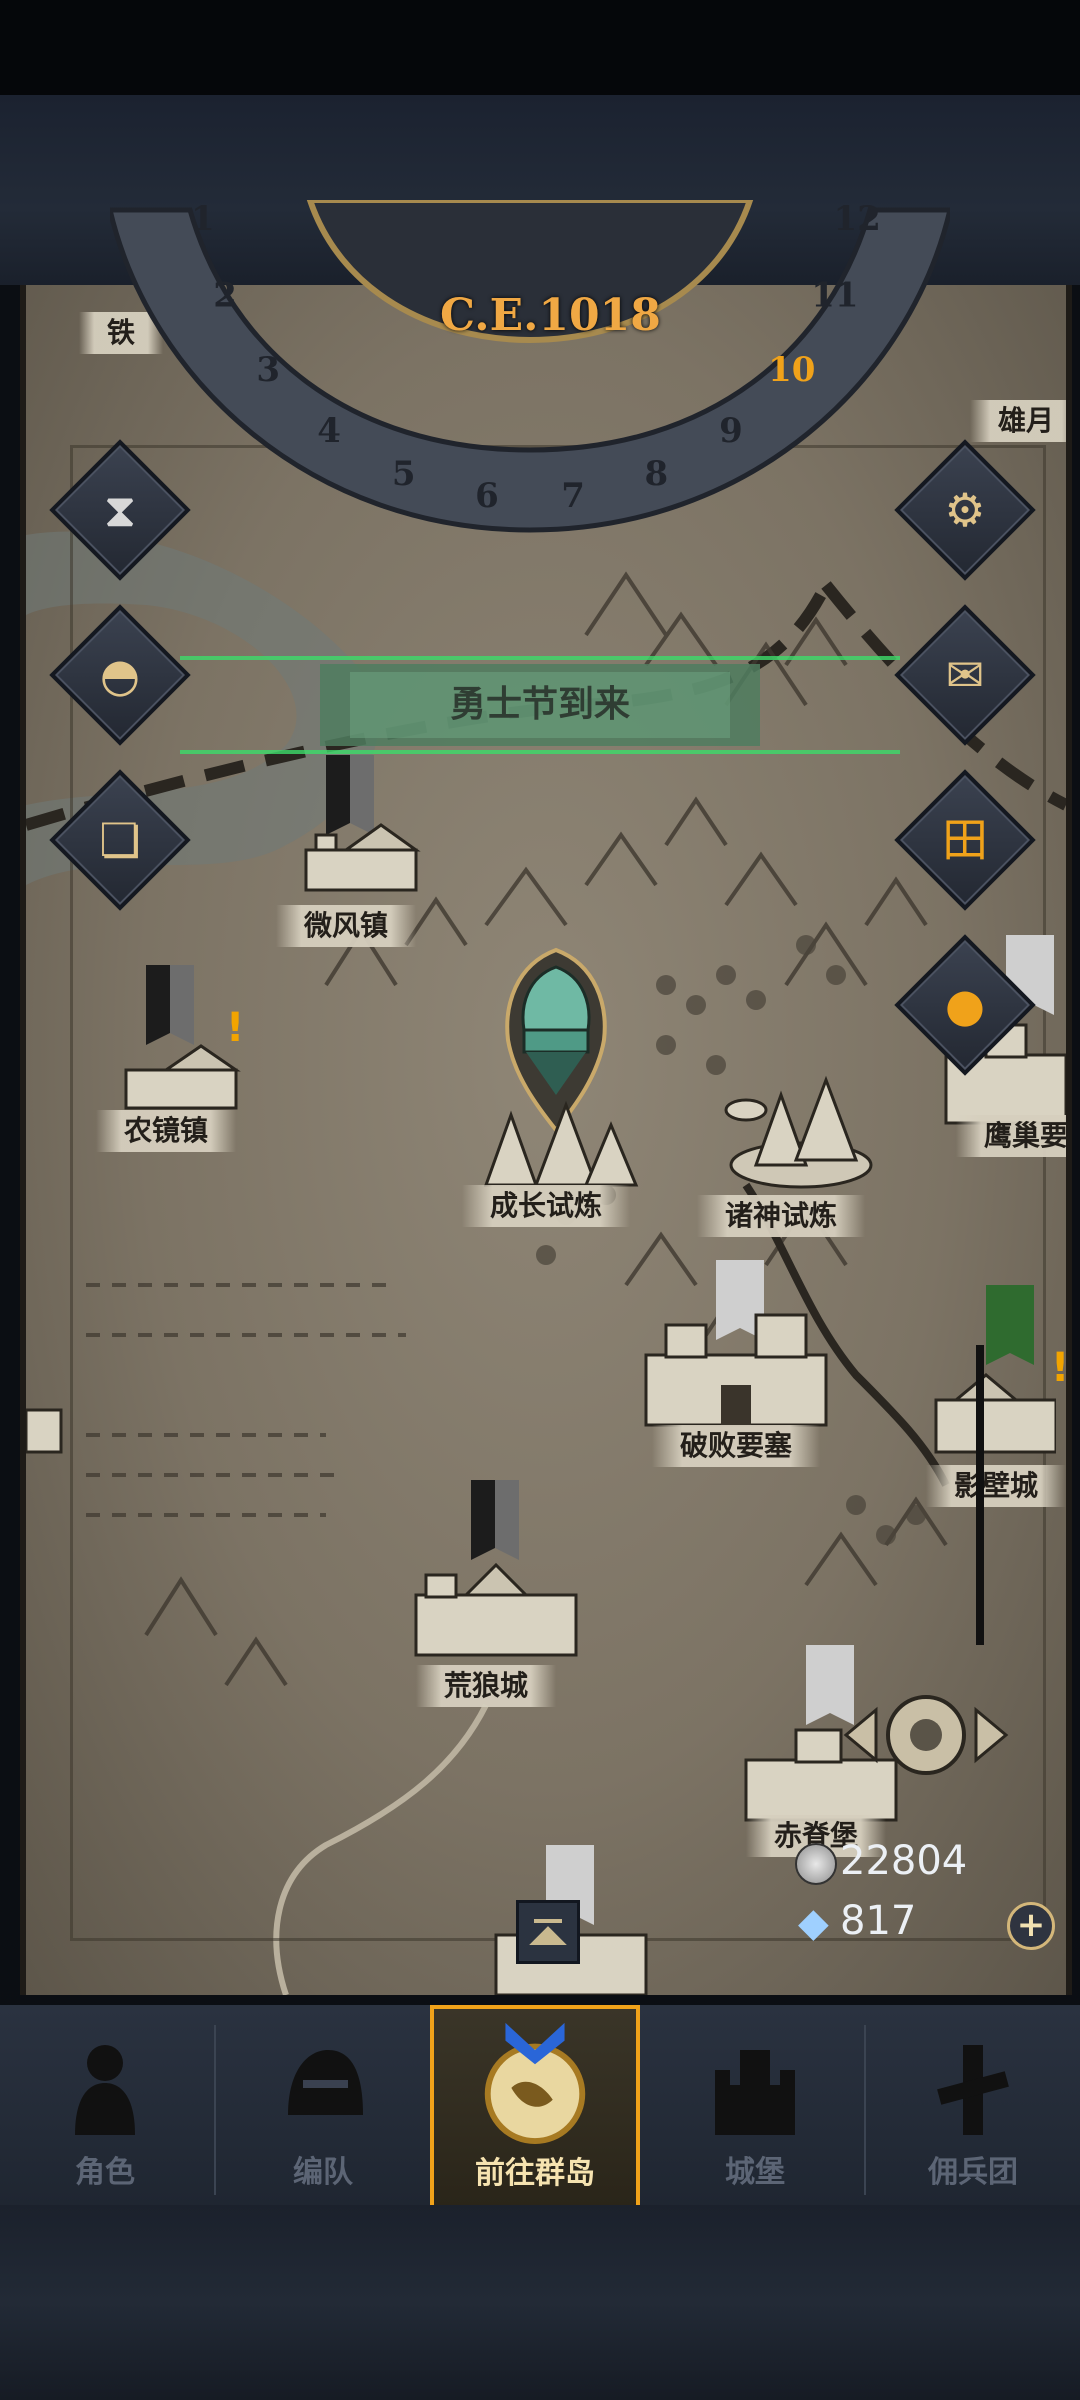 Image resolution: width=1080 pixels, height=2400 pixels. What do you see at coordinates (781, 1216) in the screenshot?
I see `location-label: 诸神试炼` at bounding box center [781, 1216].